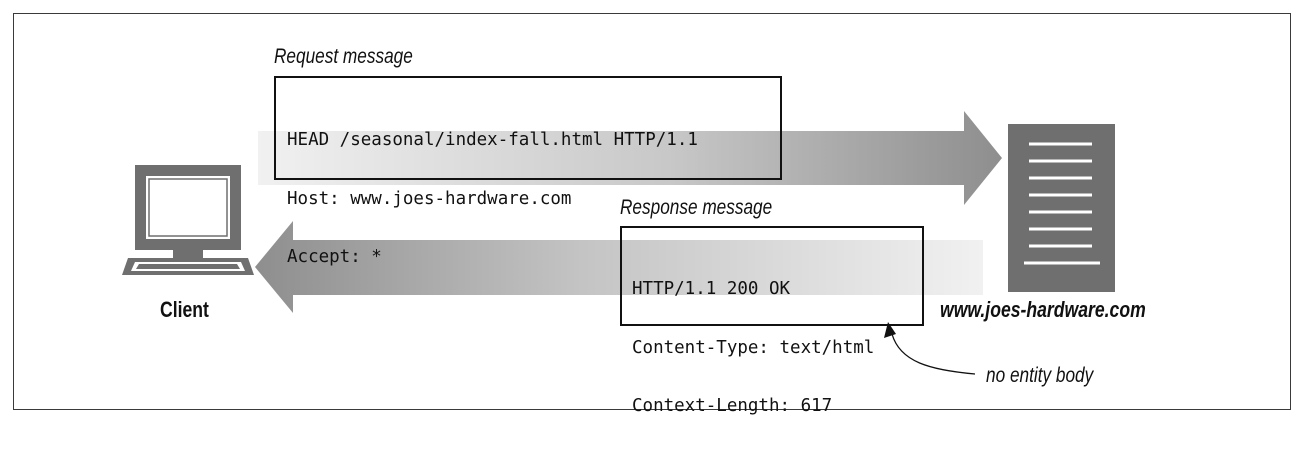 Image resolution: width=1308 pixels, height=456 pixels. Describe the element at coordinates (1040, 375) in the screenshot. I see `annotation-text: no entity body` at that location.